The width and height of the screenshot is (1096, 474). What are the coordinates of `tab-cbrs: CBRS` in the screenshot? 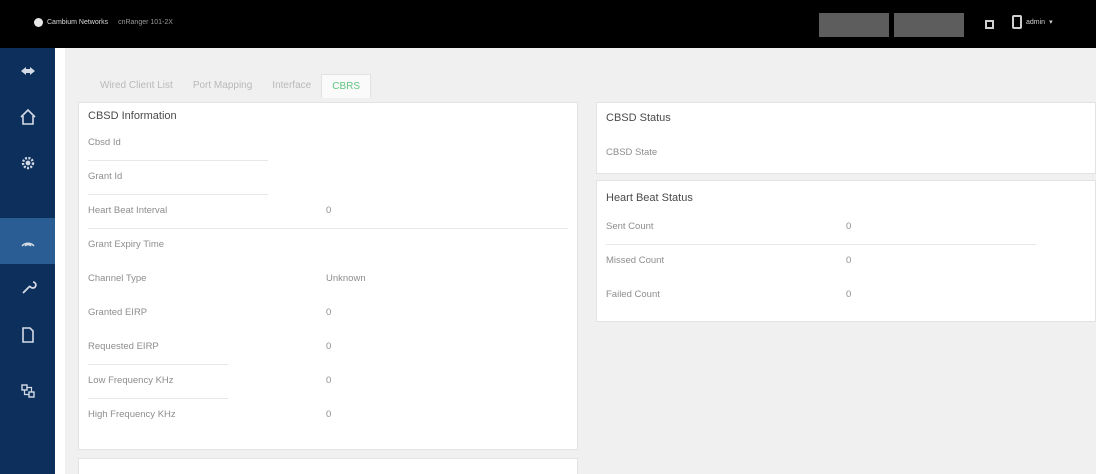 It's located at (346, 86).